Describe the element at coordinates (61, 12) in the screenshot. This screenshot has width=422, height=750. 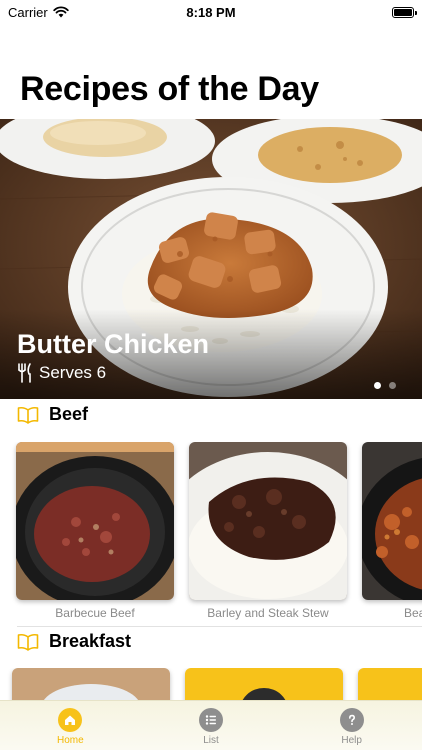
I see `wifi-icon` at that location.